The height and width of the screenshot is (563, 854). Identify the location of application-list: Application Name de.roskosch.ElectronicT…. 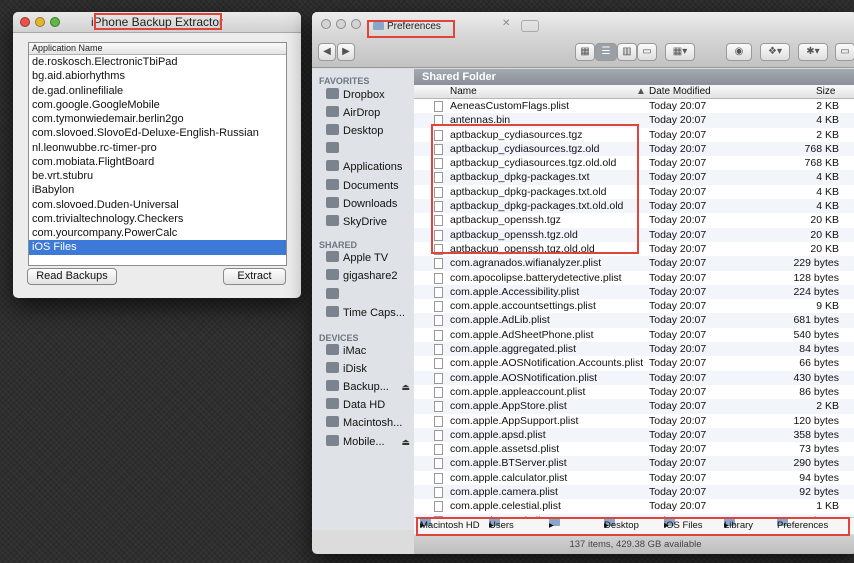
(157, 154).